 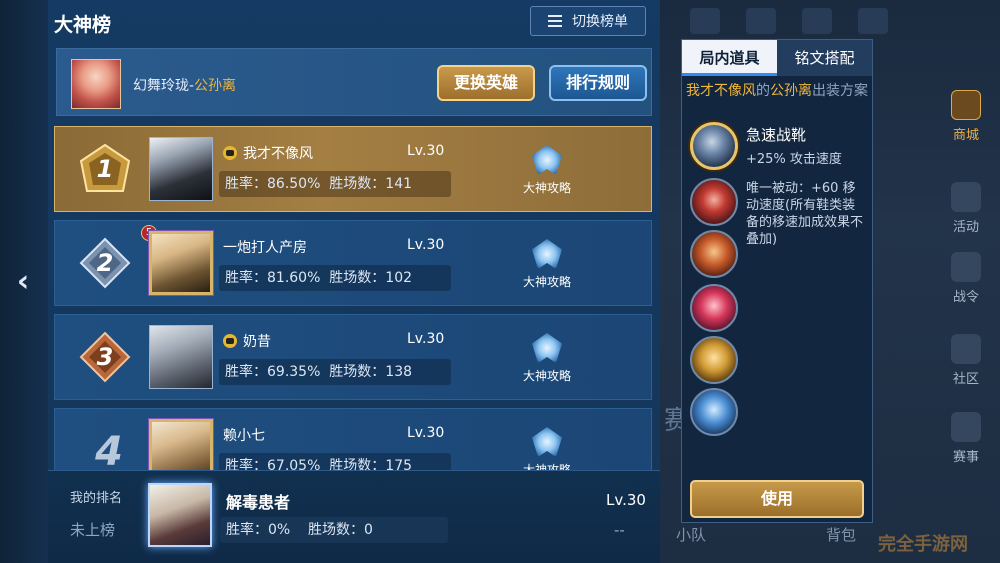 What do you see at coordinates (354, 516) in the screenshot?
I see `my-rank-bar: 我的排名 未上榜 解毒患者 Lv.30 胜率：0% 胜场数：0 --` at bounding box center [354, 516].